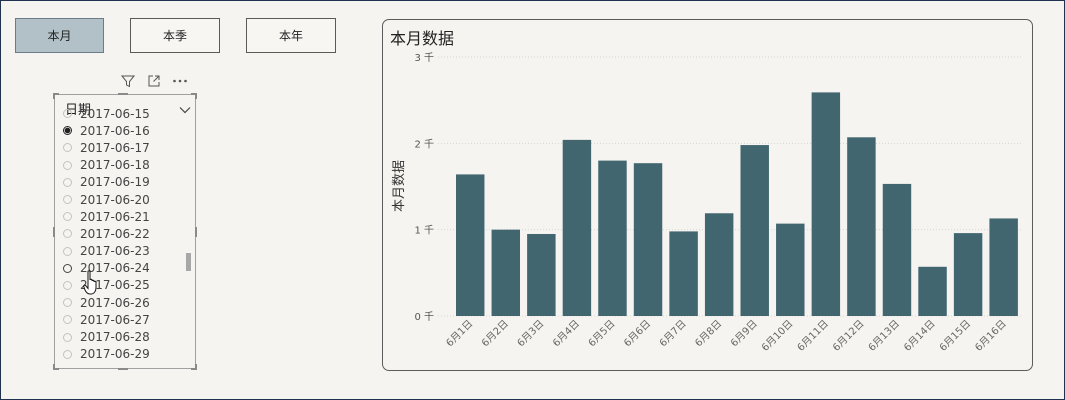  Describe the element at coordinates (120, 302) in the screenshot. I see `slicer-item: 2017-06-26` at that location.